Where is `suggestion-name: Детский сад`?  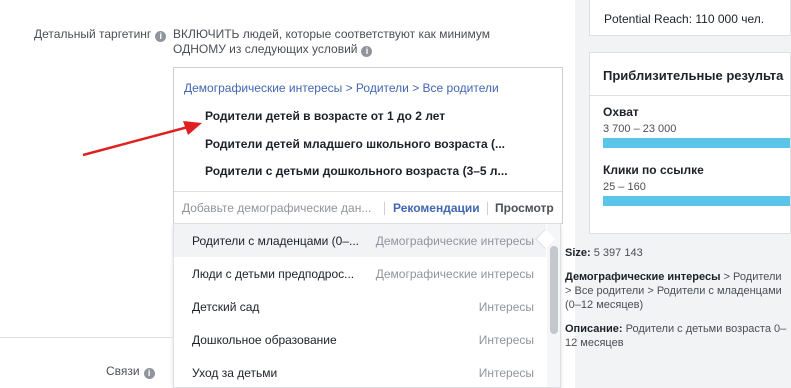
suggestion-name: Детский сад is located at coordinates (226, 307).